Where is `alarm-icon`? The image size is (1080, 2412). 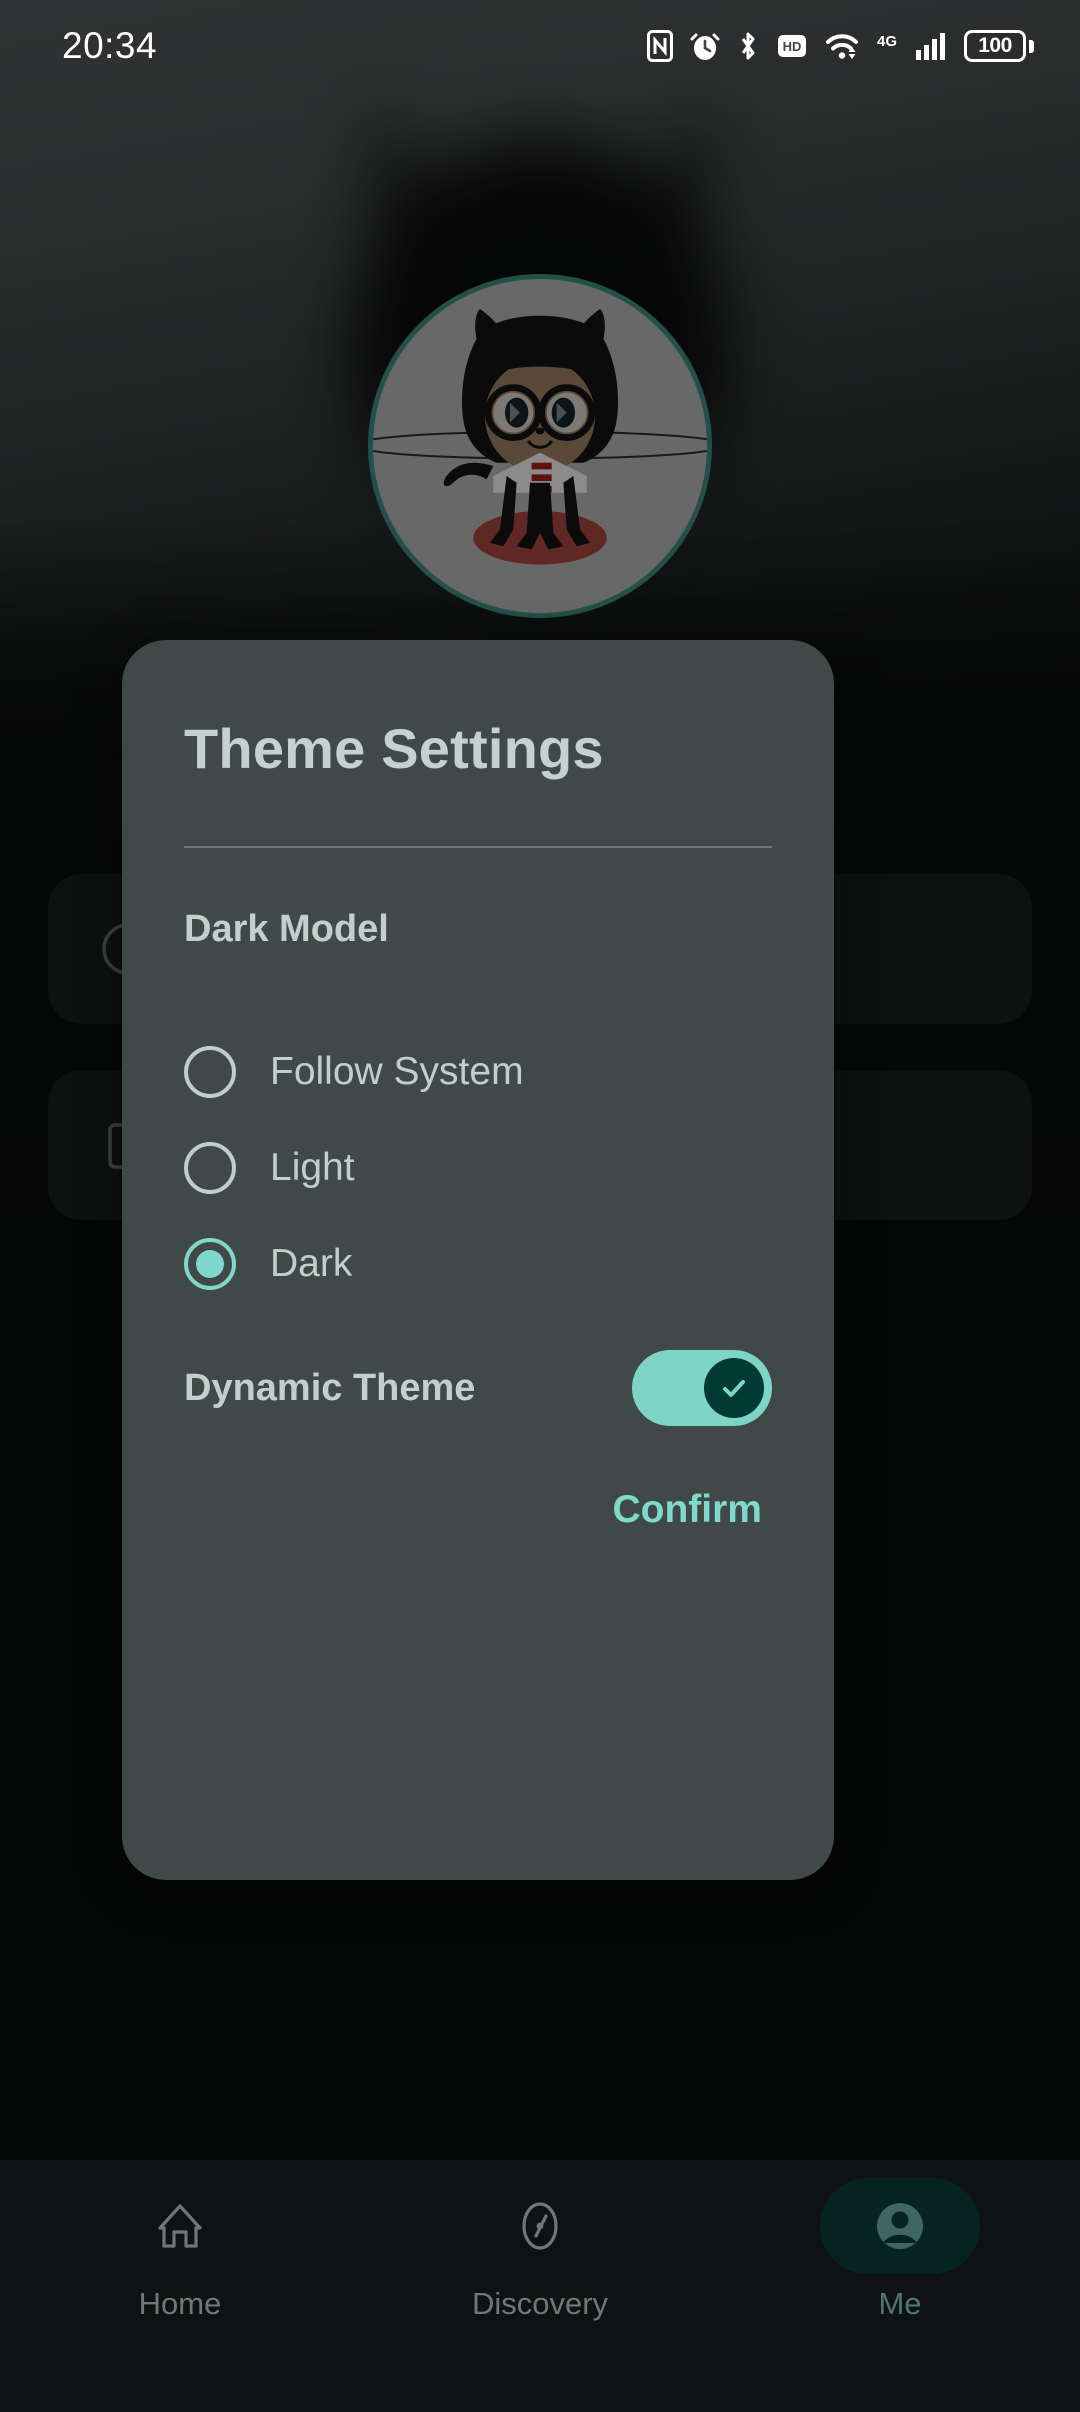
alarm-icon is located at coordinates (705, 46).